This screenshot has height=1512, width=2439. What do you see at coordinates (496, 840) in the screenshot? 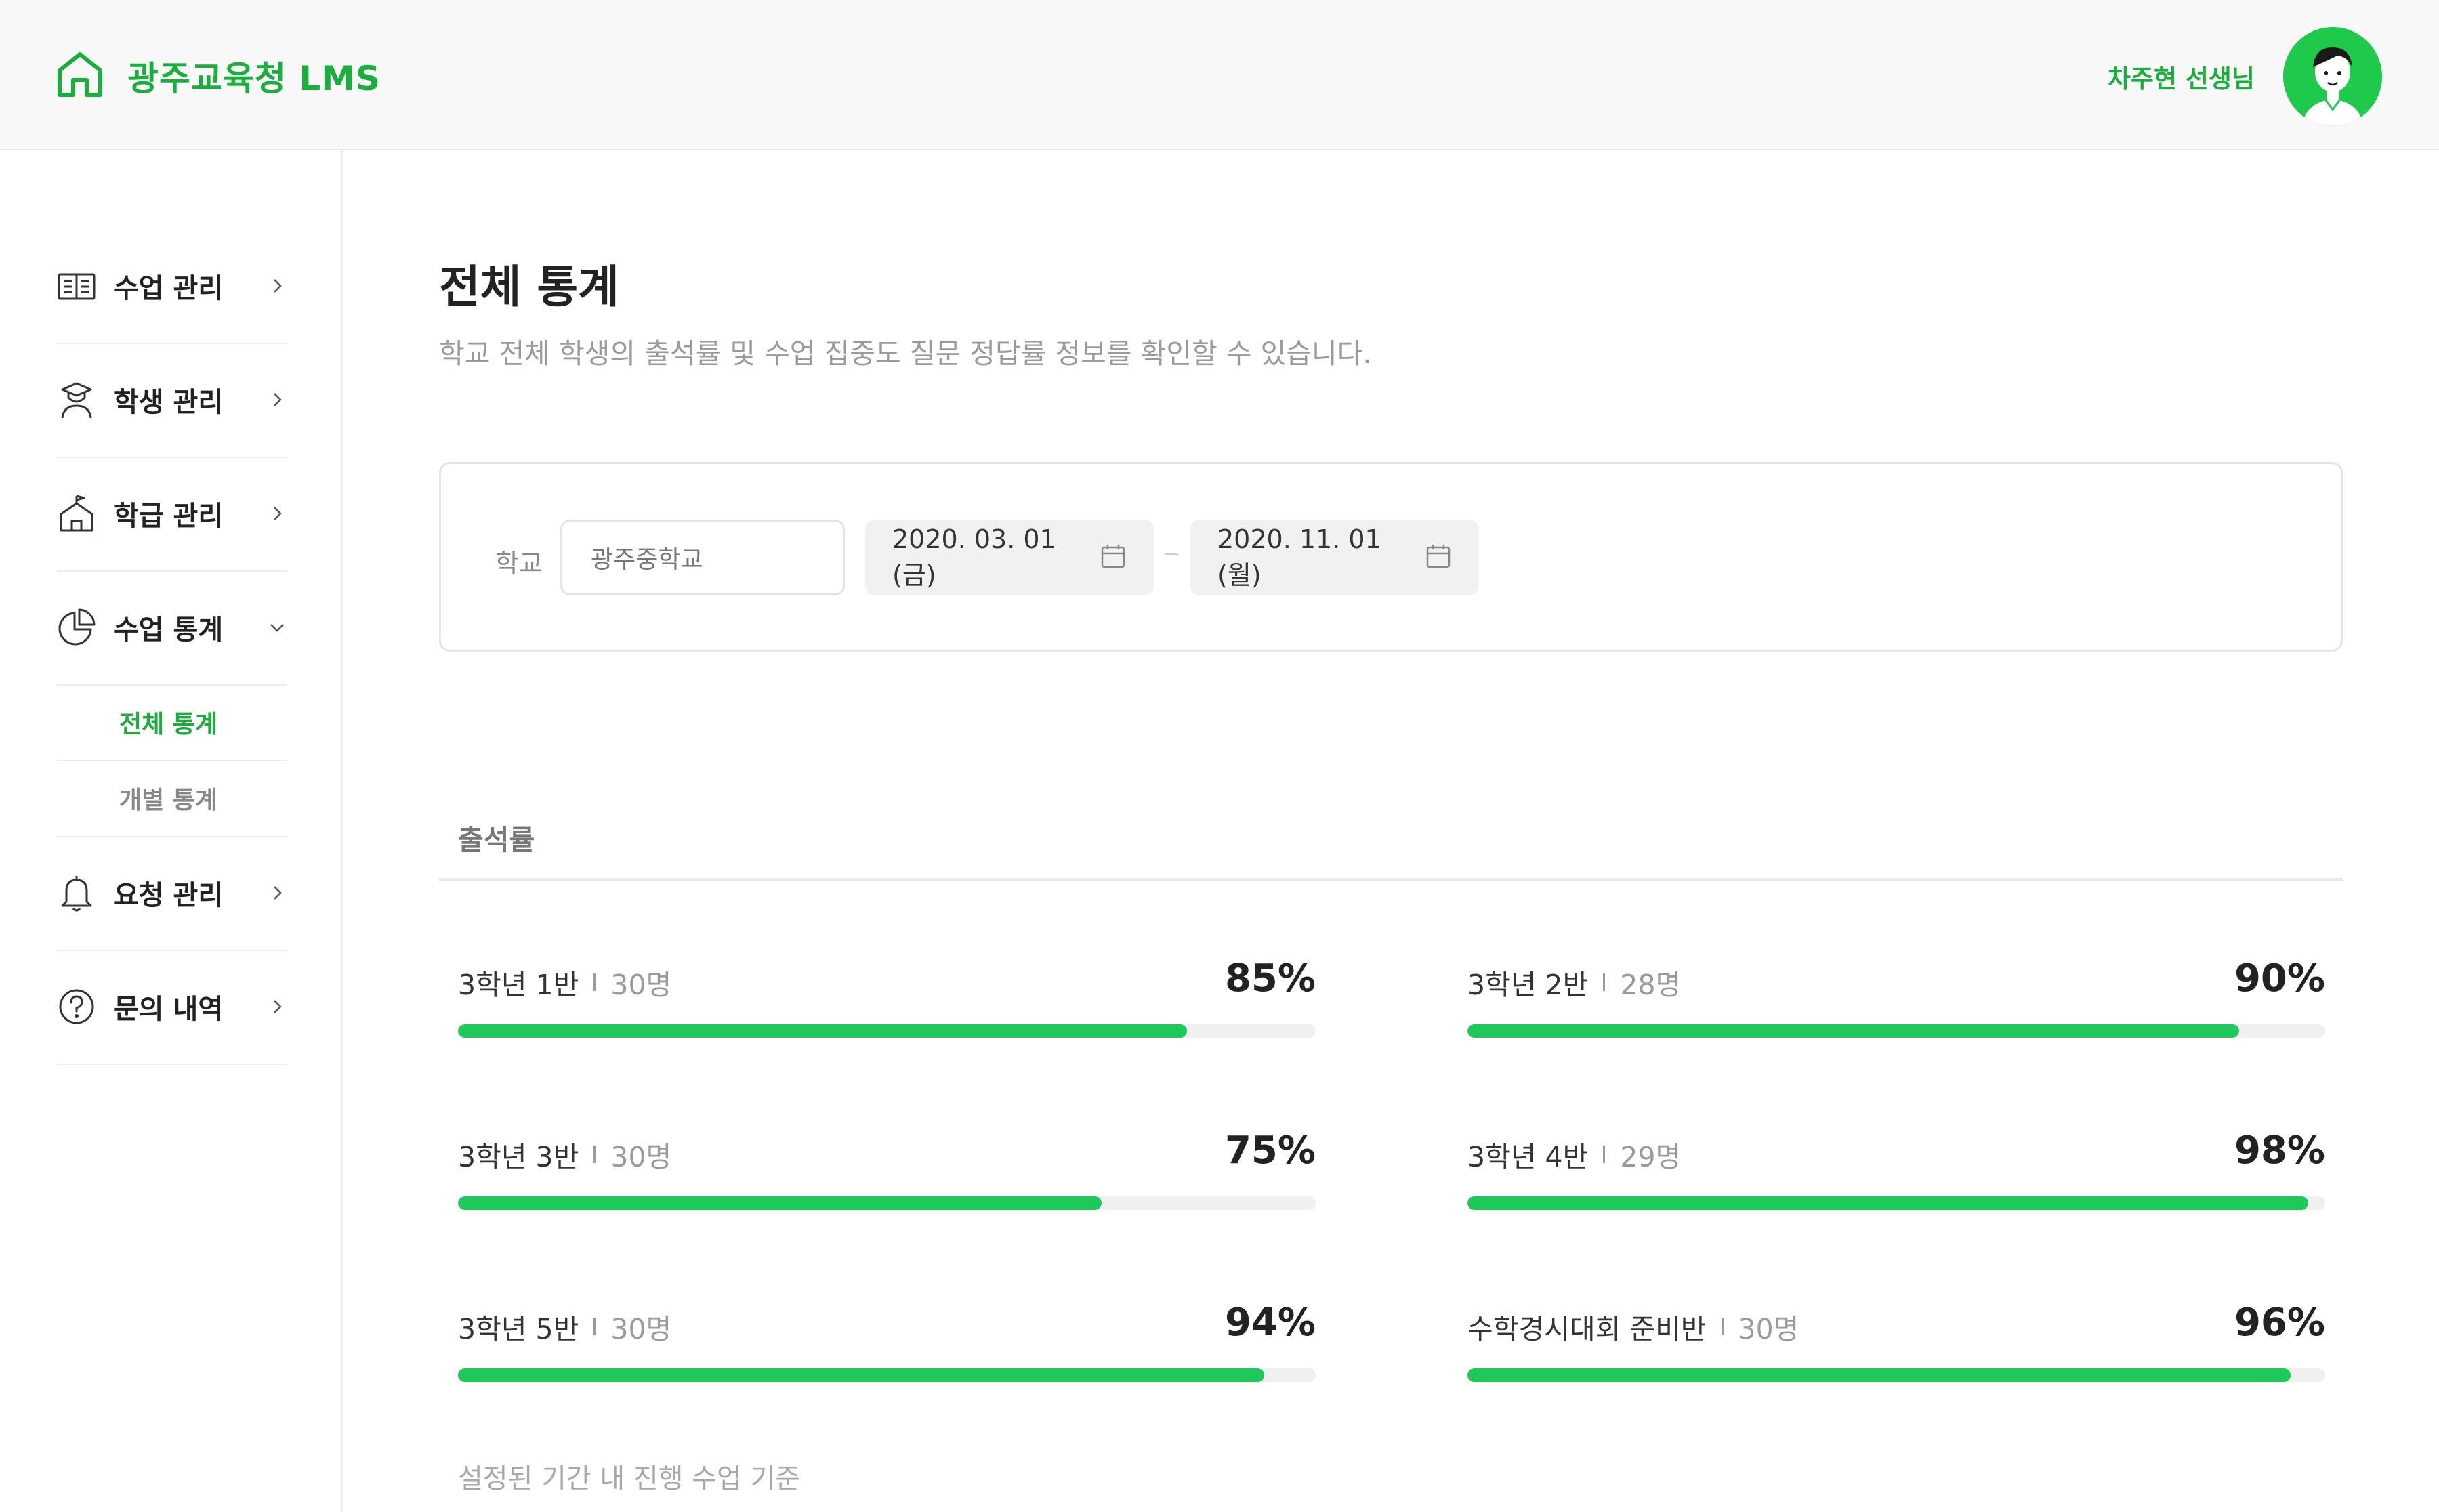
I see `attendance-section-title: 출석률` at bounding box center [496, 840].